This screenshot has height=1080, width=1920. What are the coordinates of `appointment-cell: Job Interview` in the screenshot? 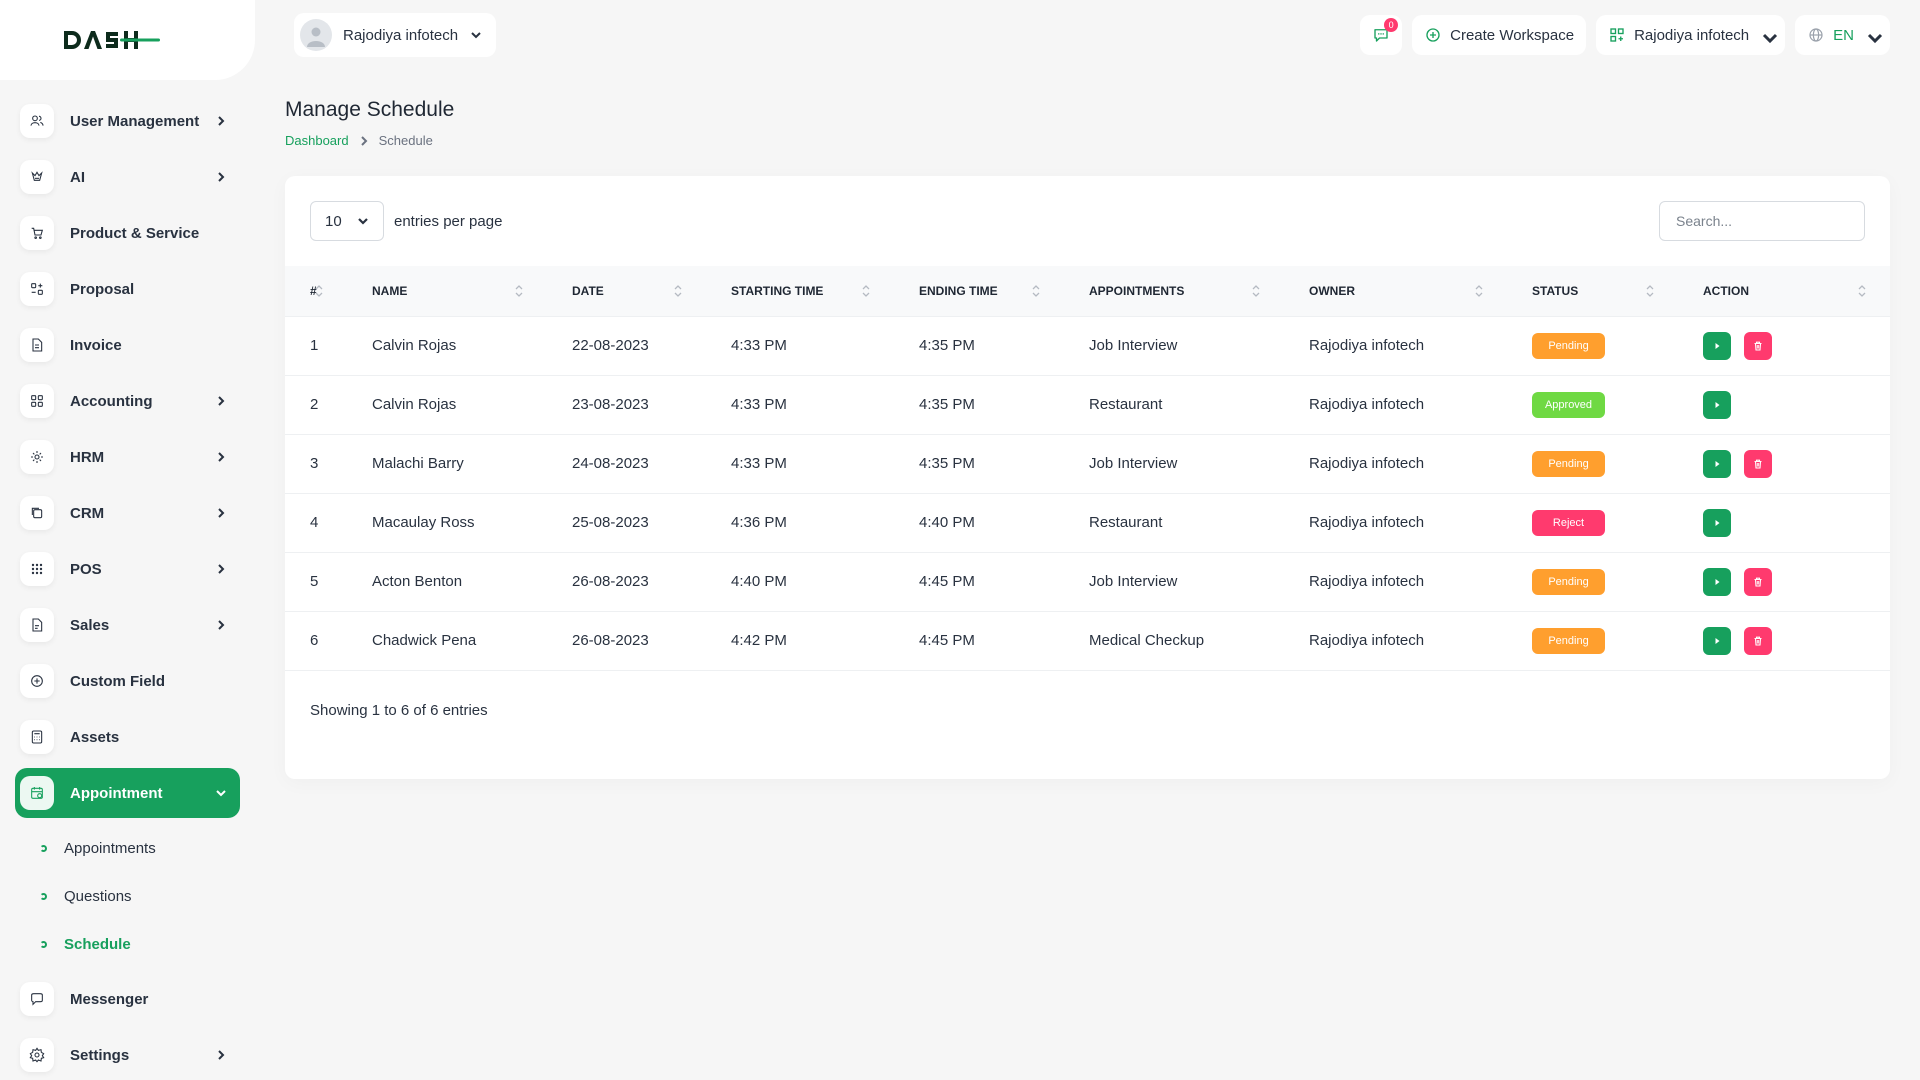 It's located at (1133, 463).